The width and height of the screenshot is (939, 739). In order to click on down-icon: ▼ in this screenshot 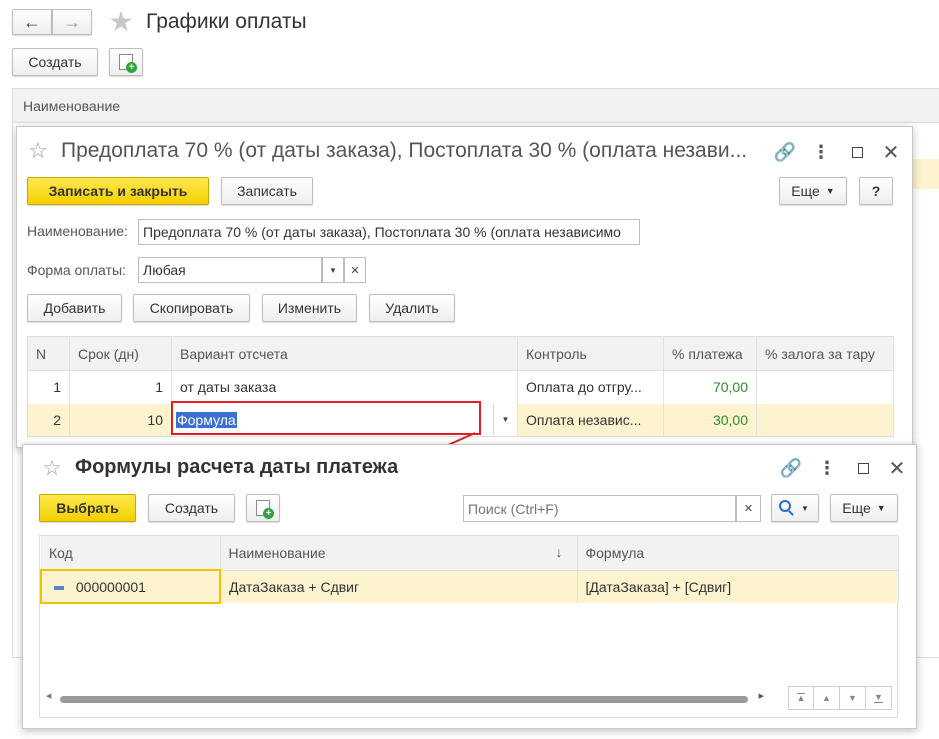, I will do `click(852, 698)`.